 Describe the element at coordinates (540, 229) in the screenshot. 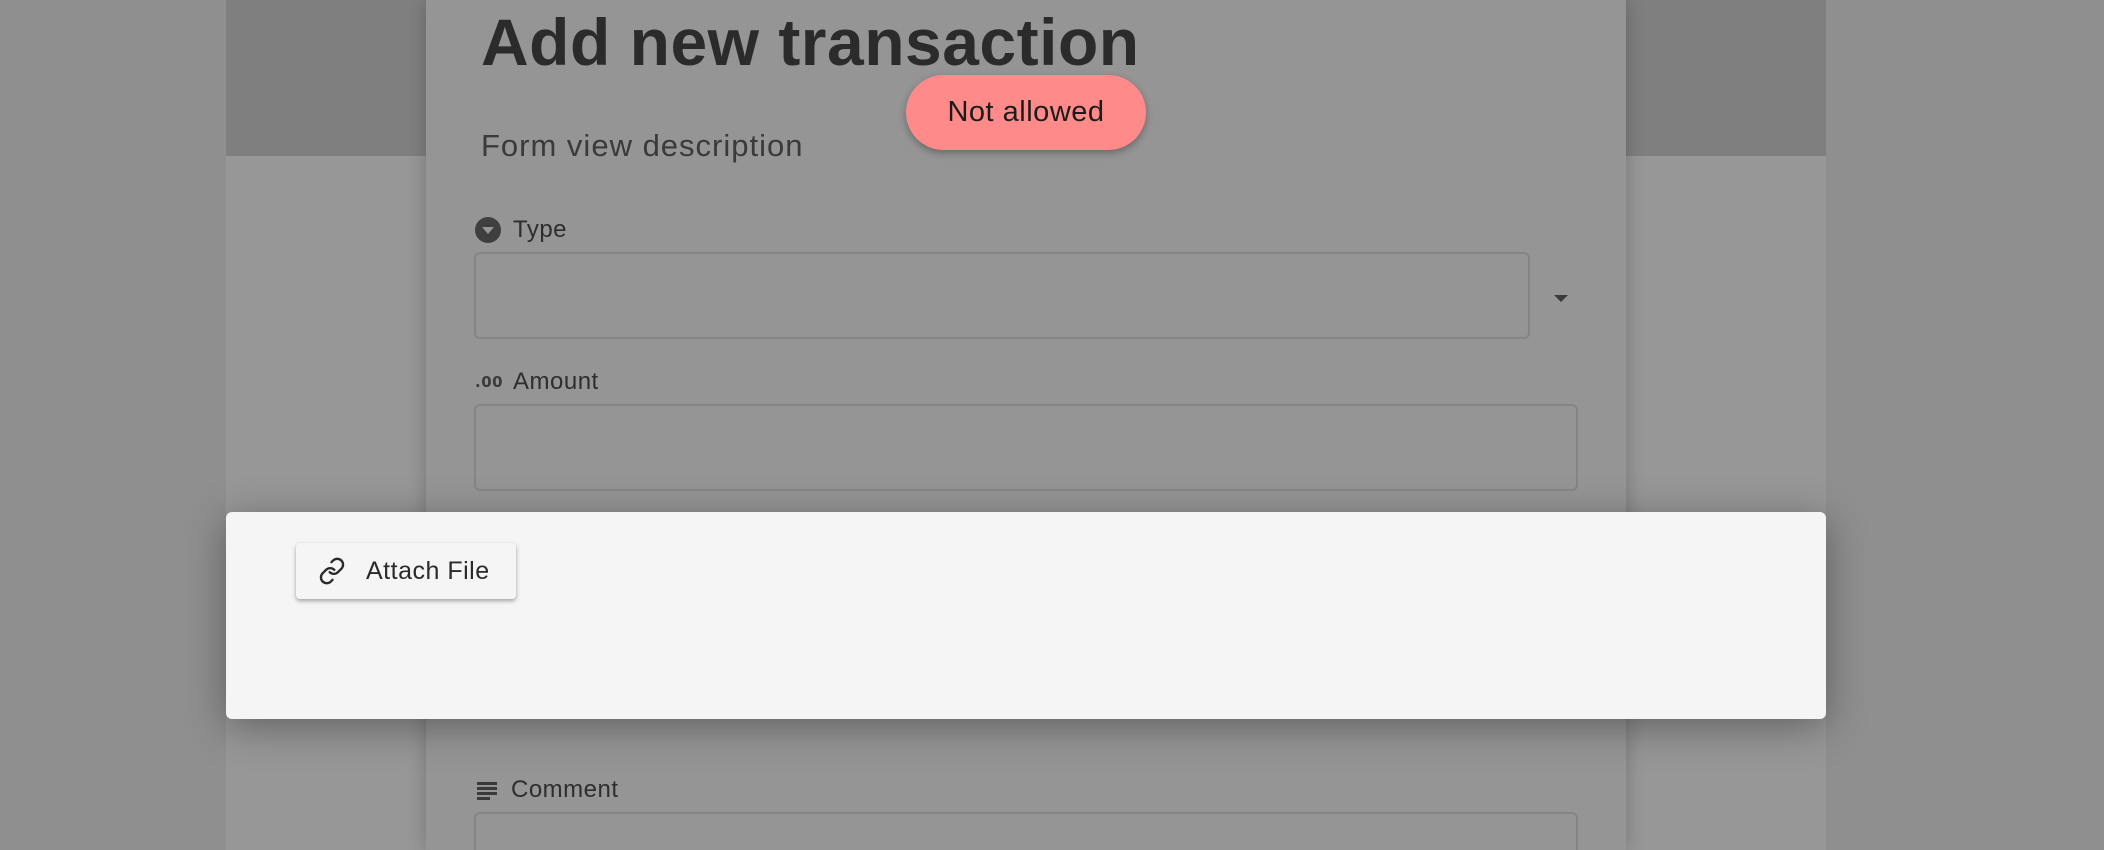

I see `type-label-text: Type` at that location.